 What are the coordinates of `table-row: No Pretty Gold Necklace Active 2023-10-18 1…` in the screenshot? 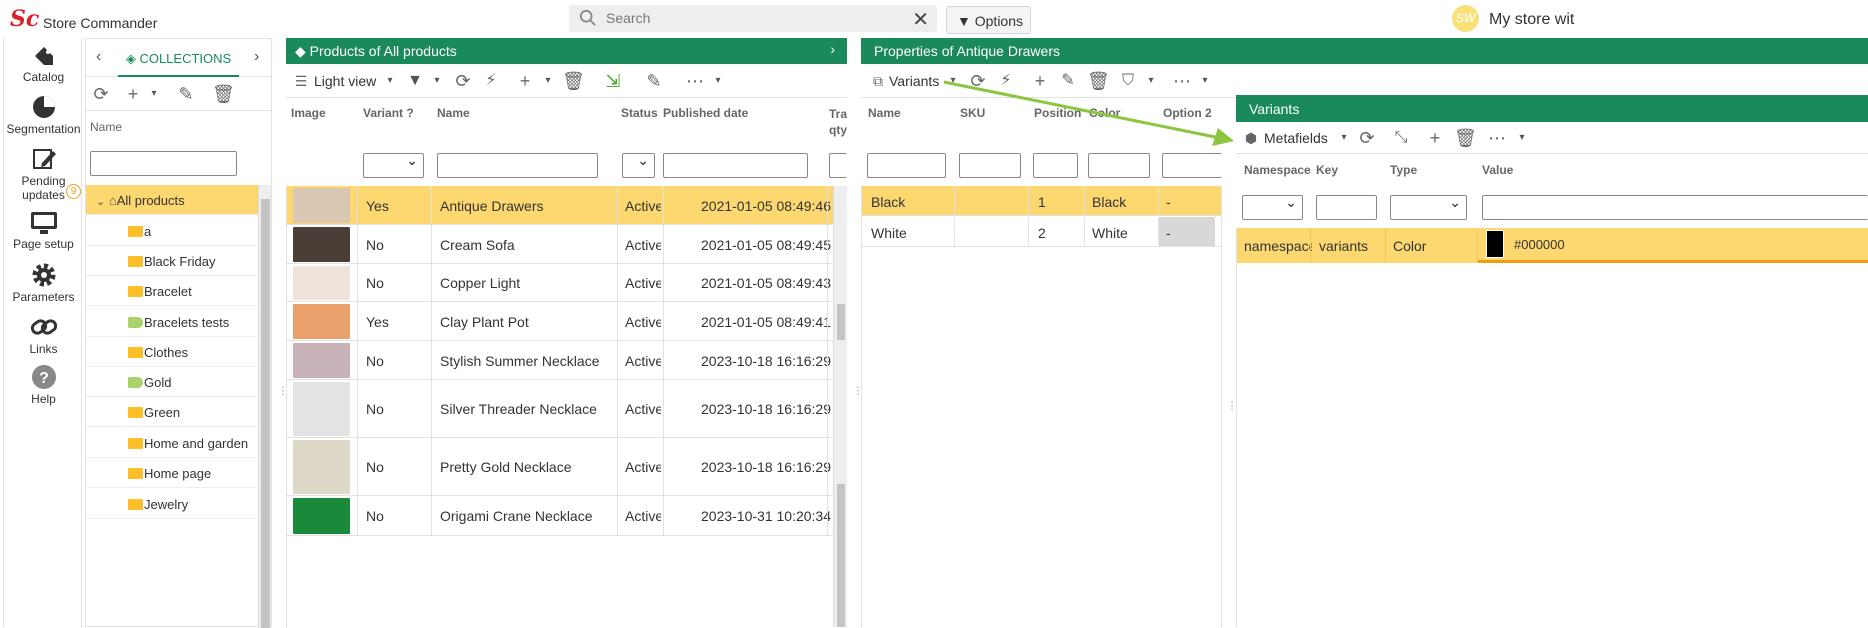 It's located at (560, 467).